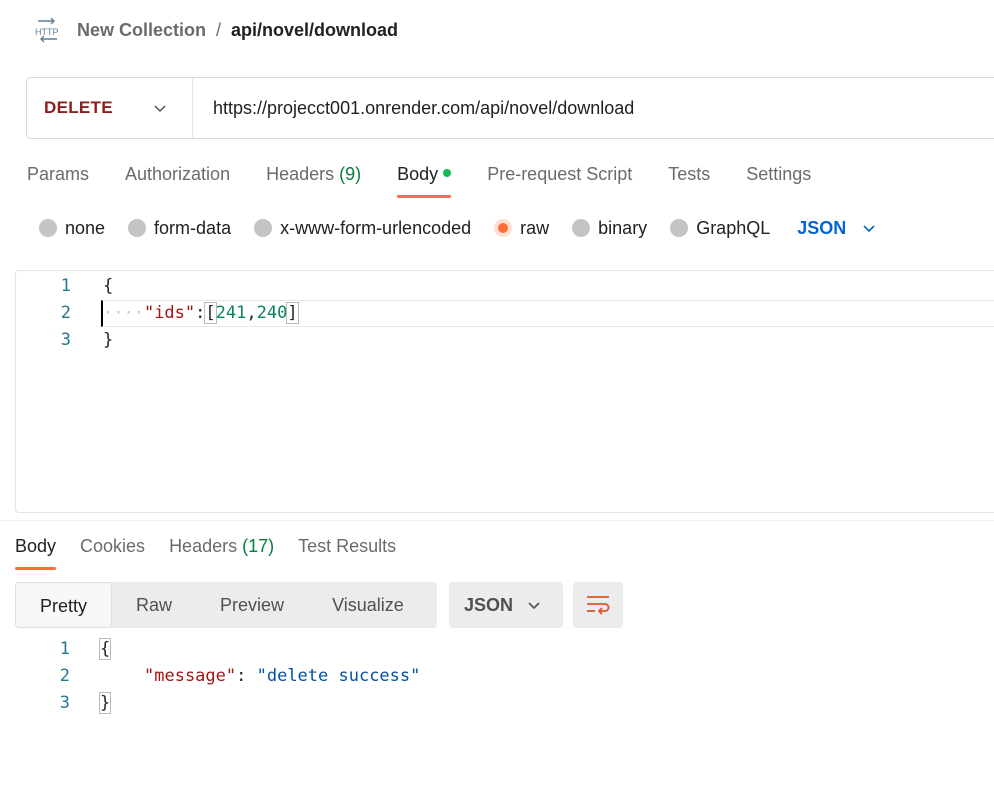 This screenshot has width=994, height=808. I want to click on radio-graphql: GraphQL, so click(720, 228).